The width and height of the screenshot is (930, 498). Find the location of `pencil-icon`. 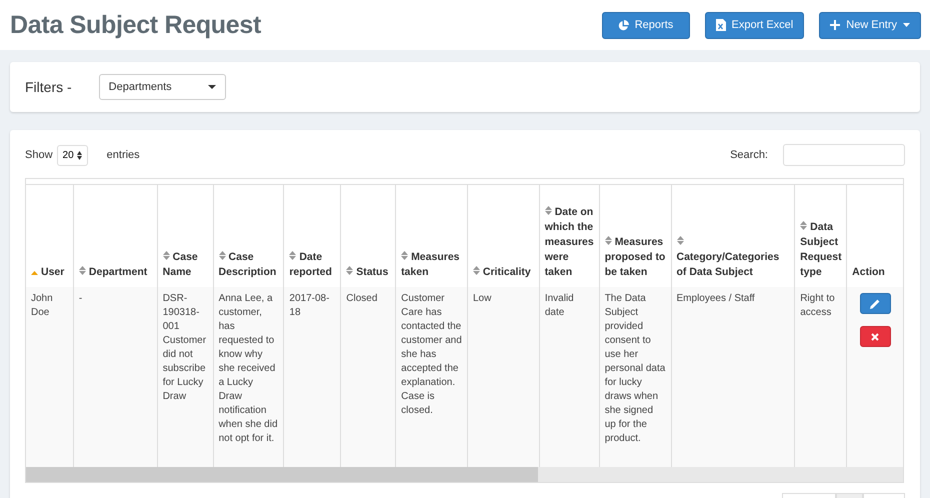

pencil-icon is located at coordinates (875, 303).